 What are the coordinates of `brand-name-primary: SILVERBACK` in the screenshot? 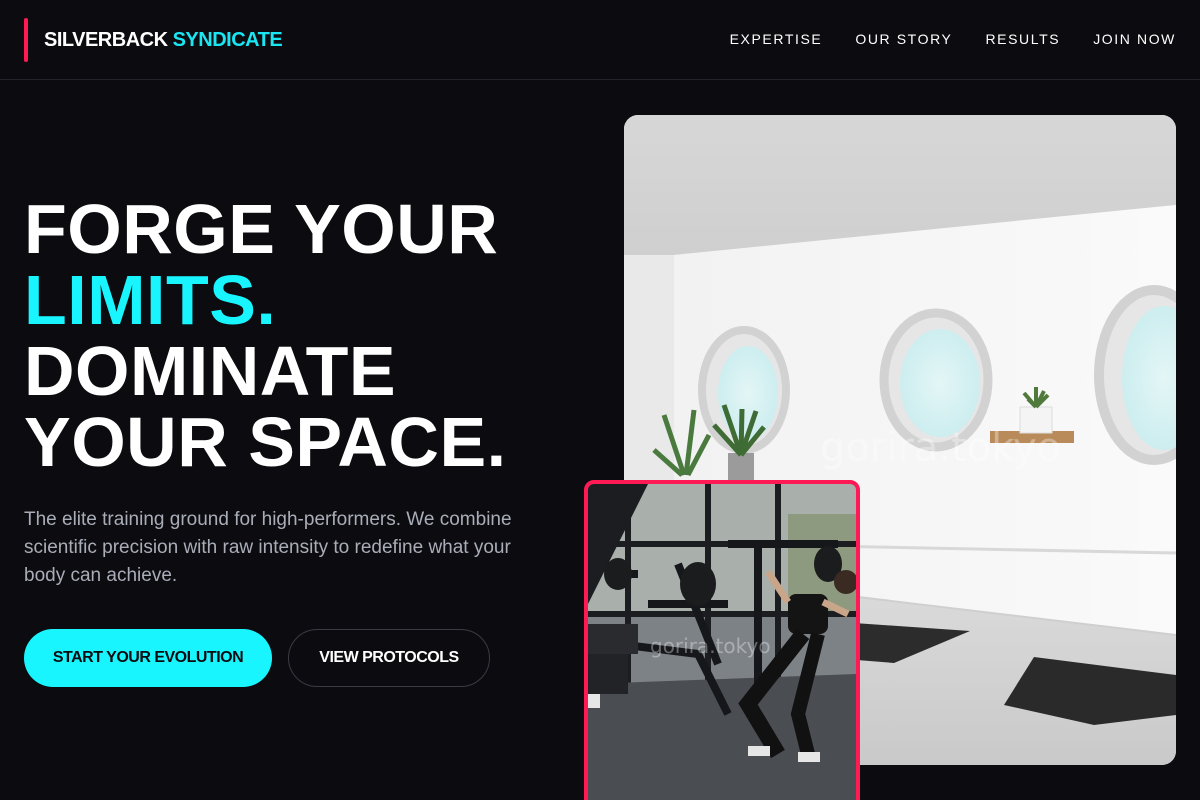 It's located at (106, 40).